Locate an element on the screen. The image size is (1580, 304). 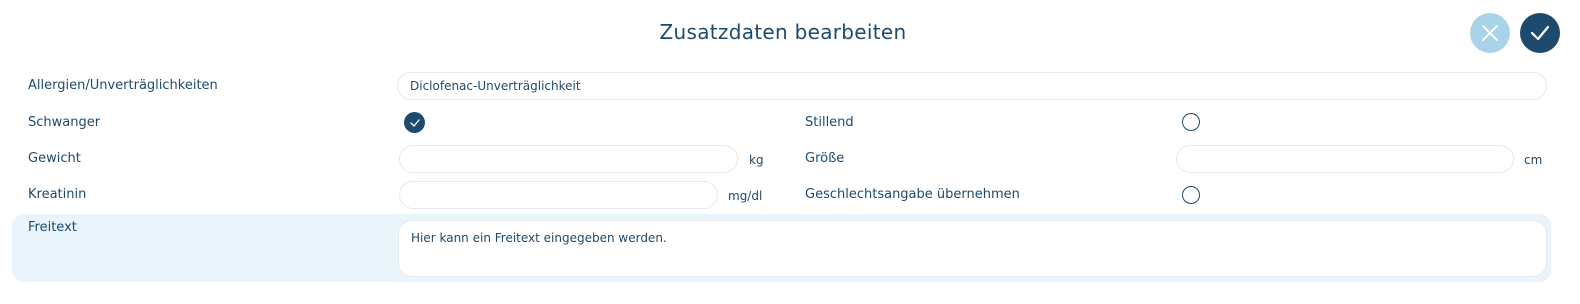
freitext-label: Freitext is located at coordinates (52, 227).